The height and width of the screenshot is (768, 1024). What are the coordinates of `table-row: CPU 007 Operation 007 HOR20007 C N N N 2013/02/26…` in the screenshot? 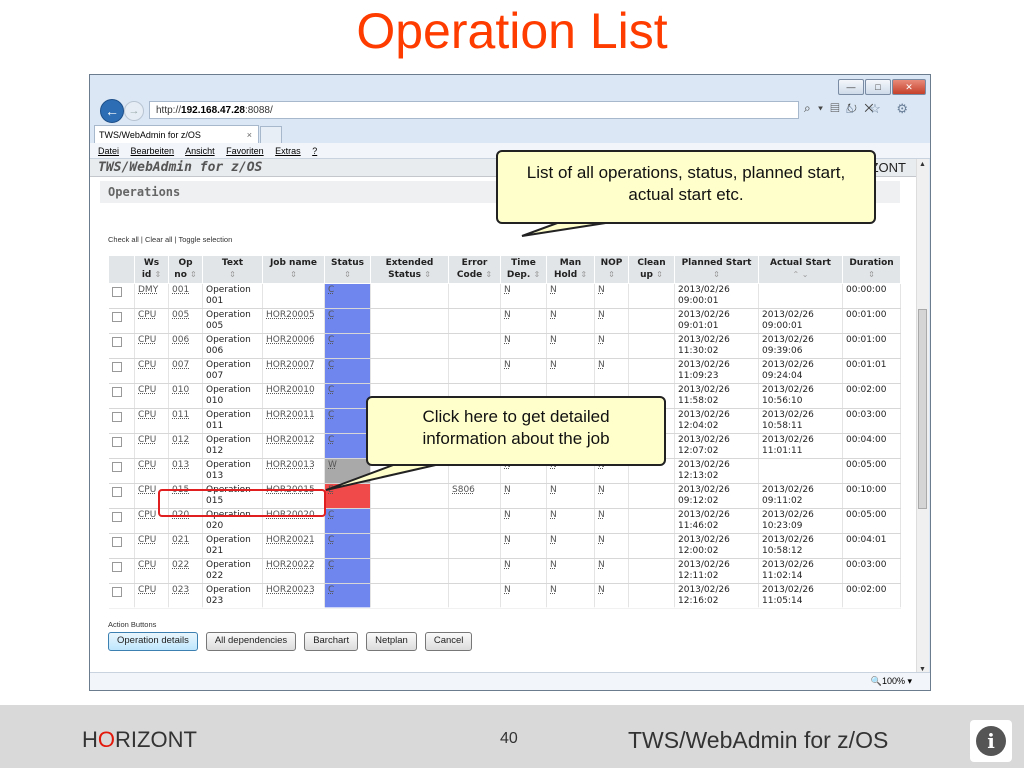 It's located at (504, 371).